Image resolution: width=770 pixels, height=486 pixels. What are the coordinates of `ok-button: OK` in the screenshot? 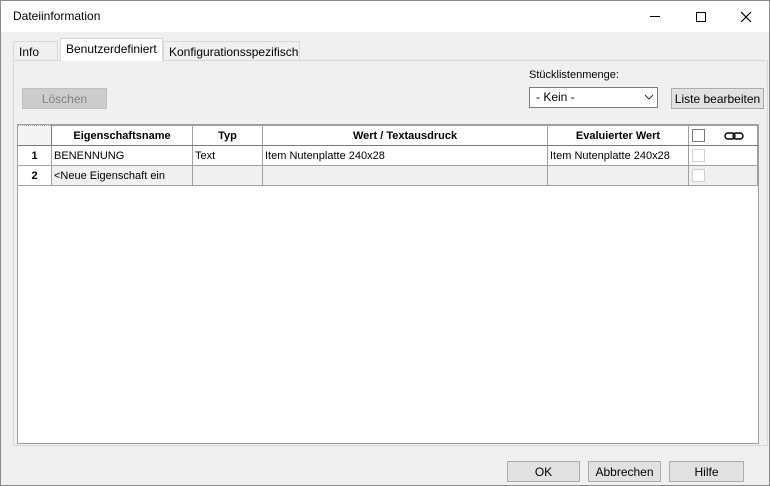 It's located at (543, 471).